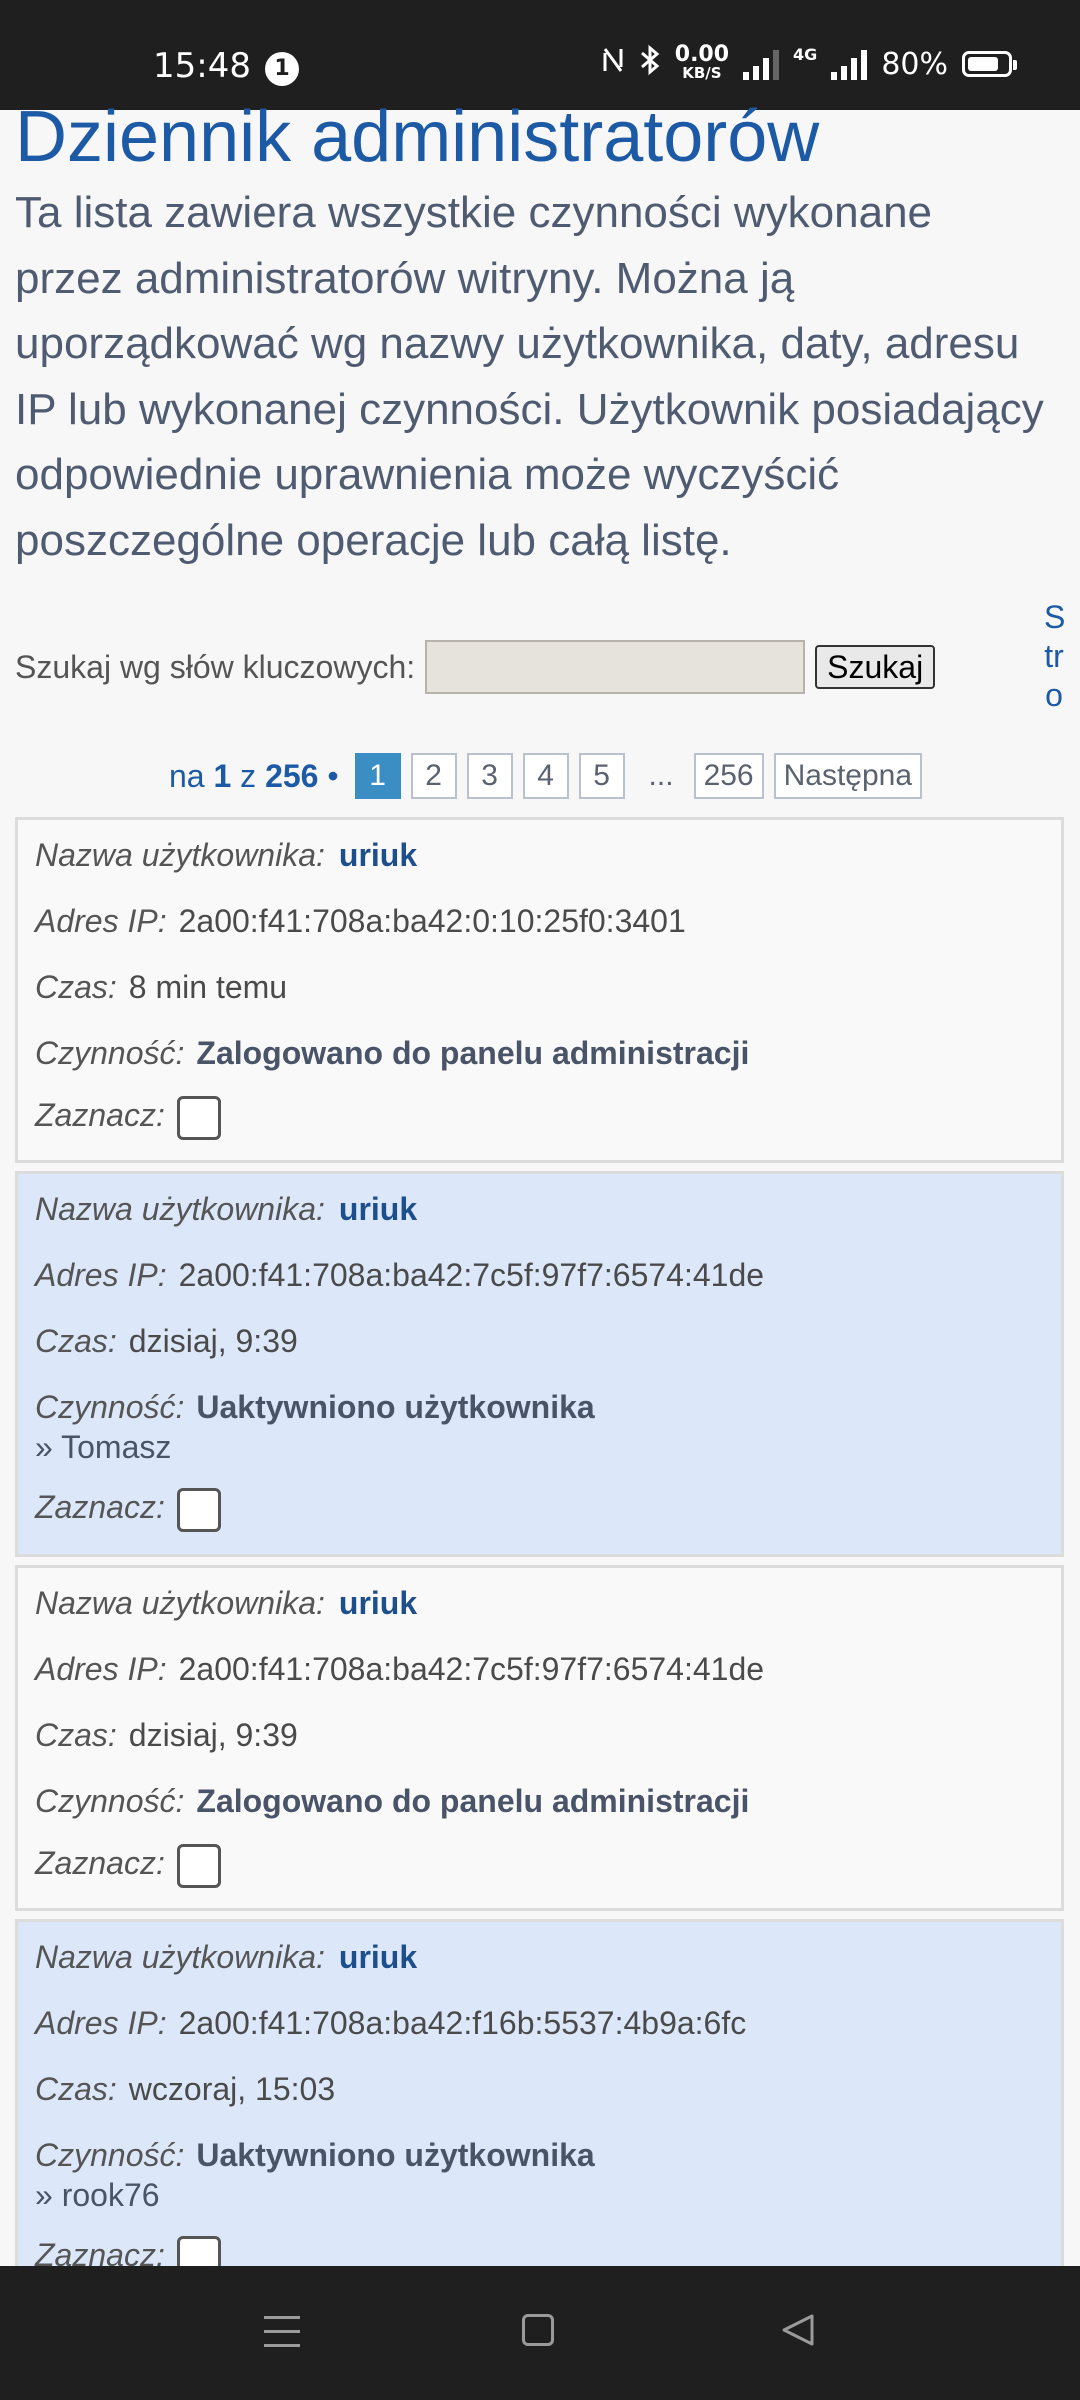  Describe the element at coordinates (432, 921) in the screenshot. I see `entry-ip: 2a00:f41:708a:ba42:0:10:25f0:3401` at that location.